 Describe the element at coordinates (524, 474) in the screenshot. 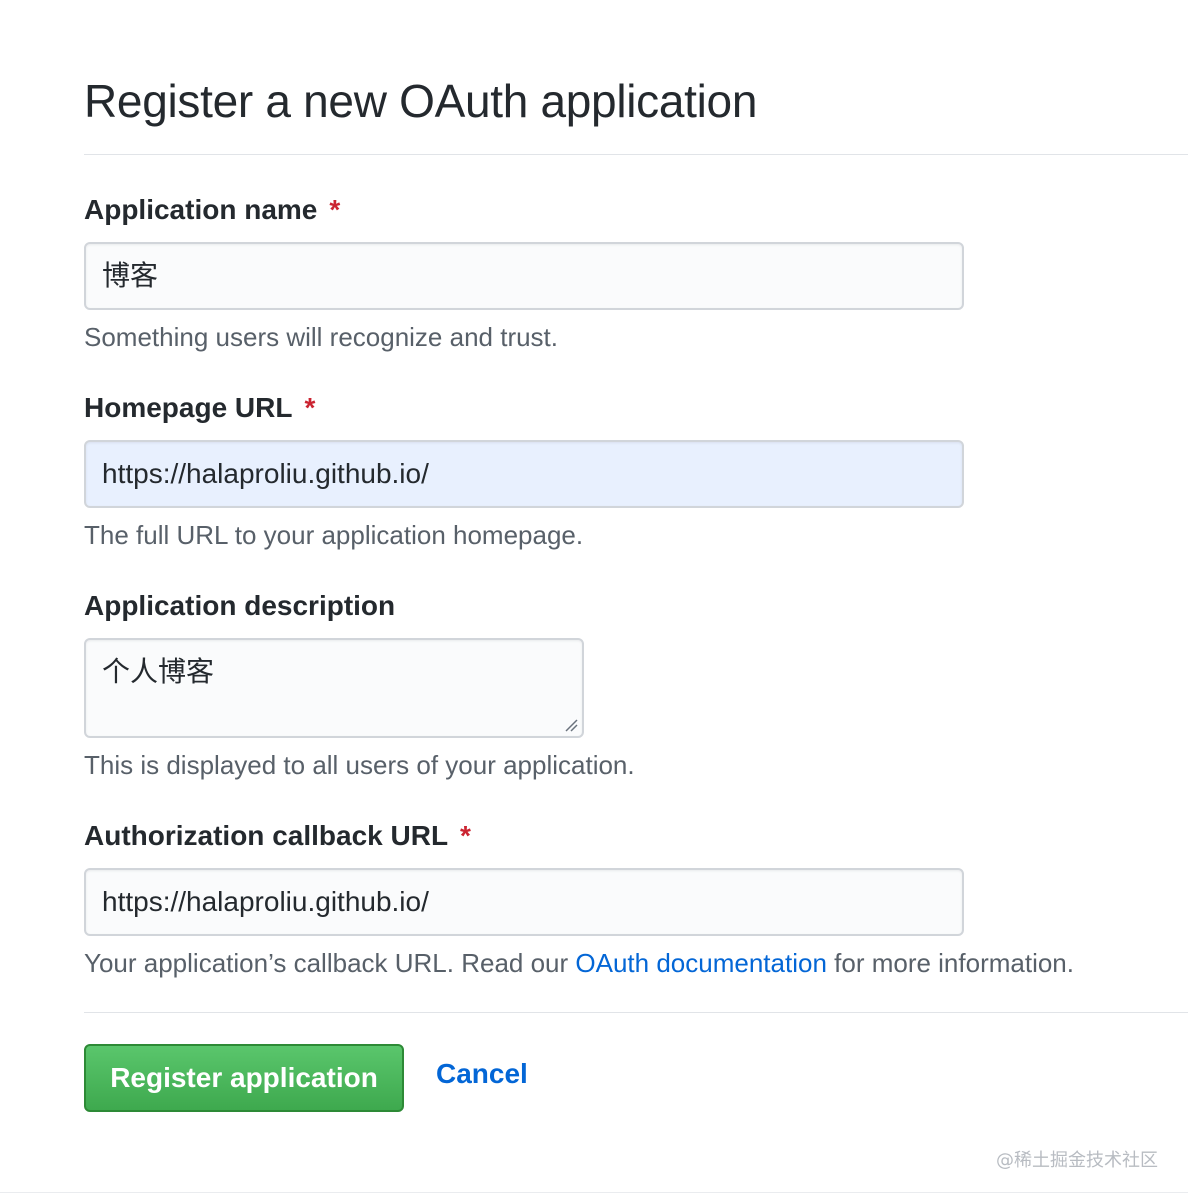

I see `homepage-url-input: https://halaproliu.github.io/` at that location.